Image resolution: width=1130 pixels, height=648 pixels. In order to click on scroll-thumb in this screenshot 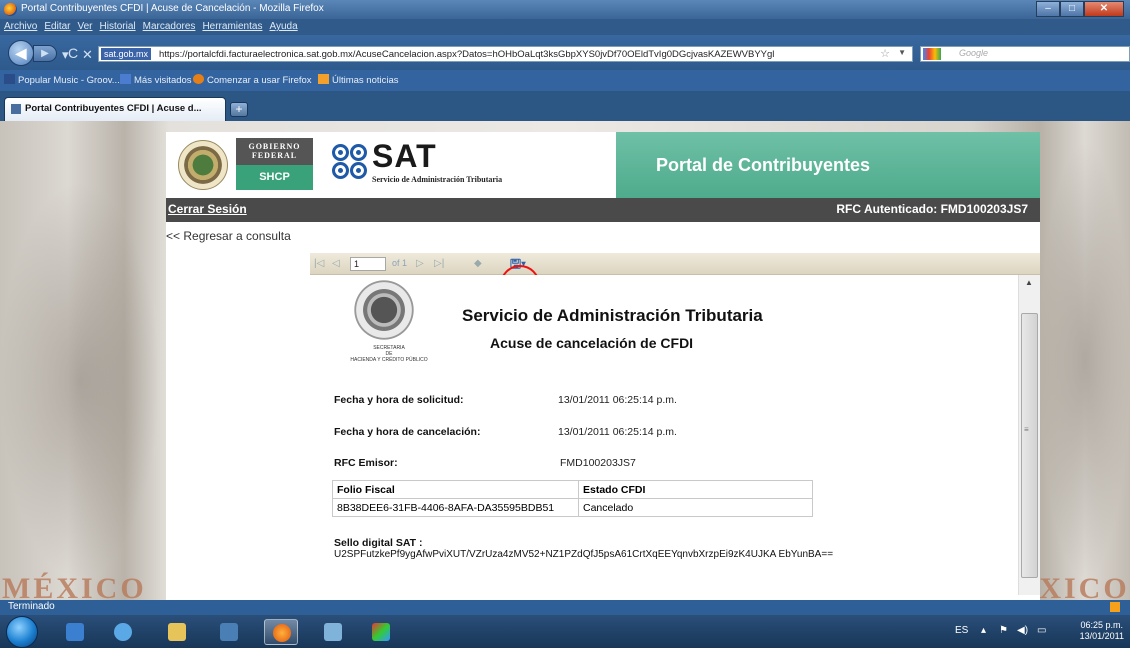, I will do `click(1029, 445)`.